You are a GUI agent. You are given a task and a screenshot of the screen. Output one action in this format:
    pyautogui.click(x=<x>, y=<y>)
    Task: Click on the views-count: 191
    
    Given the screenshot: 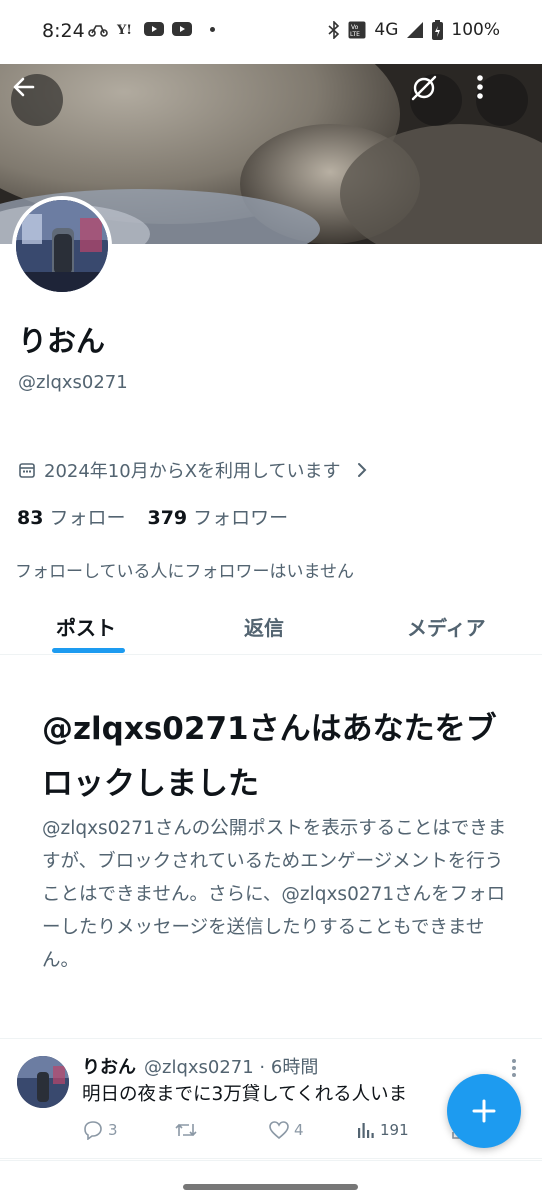 What is the action you would take?
    pyautogui.click(x=394, y=1130)
    